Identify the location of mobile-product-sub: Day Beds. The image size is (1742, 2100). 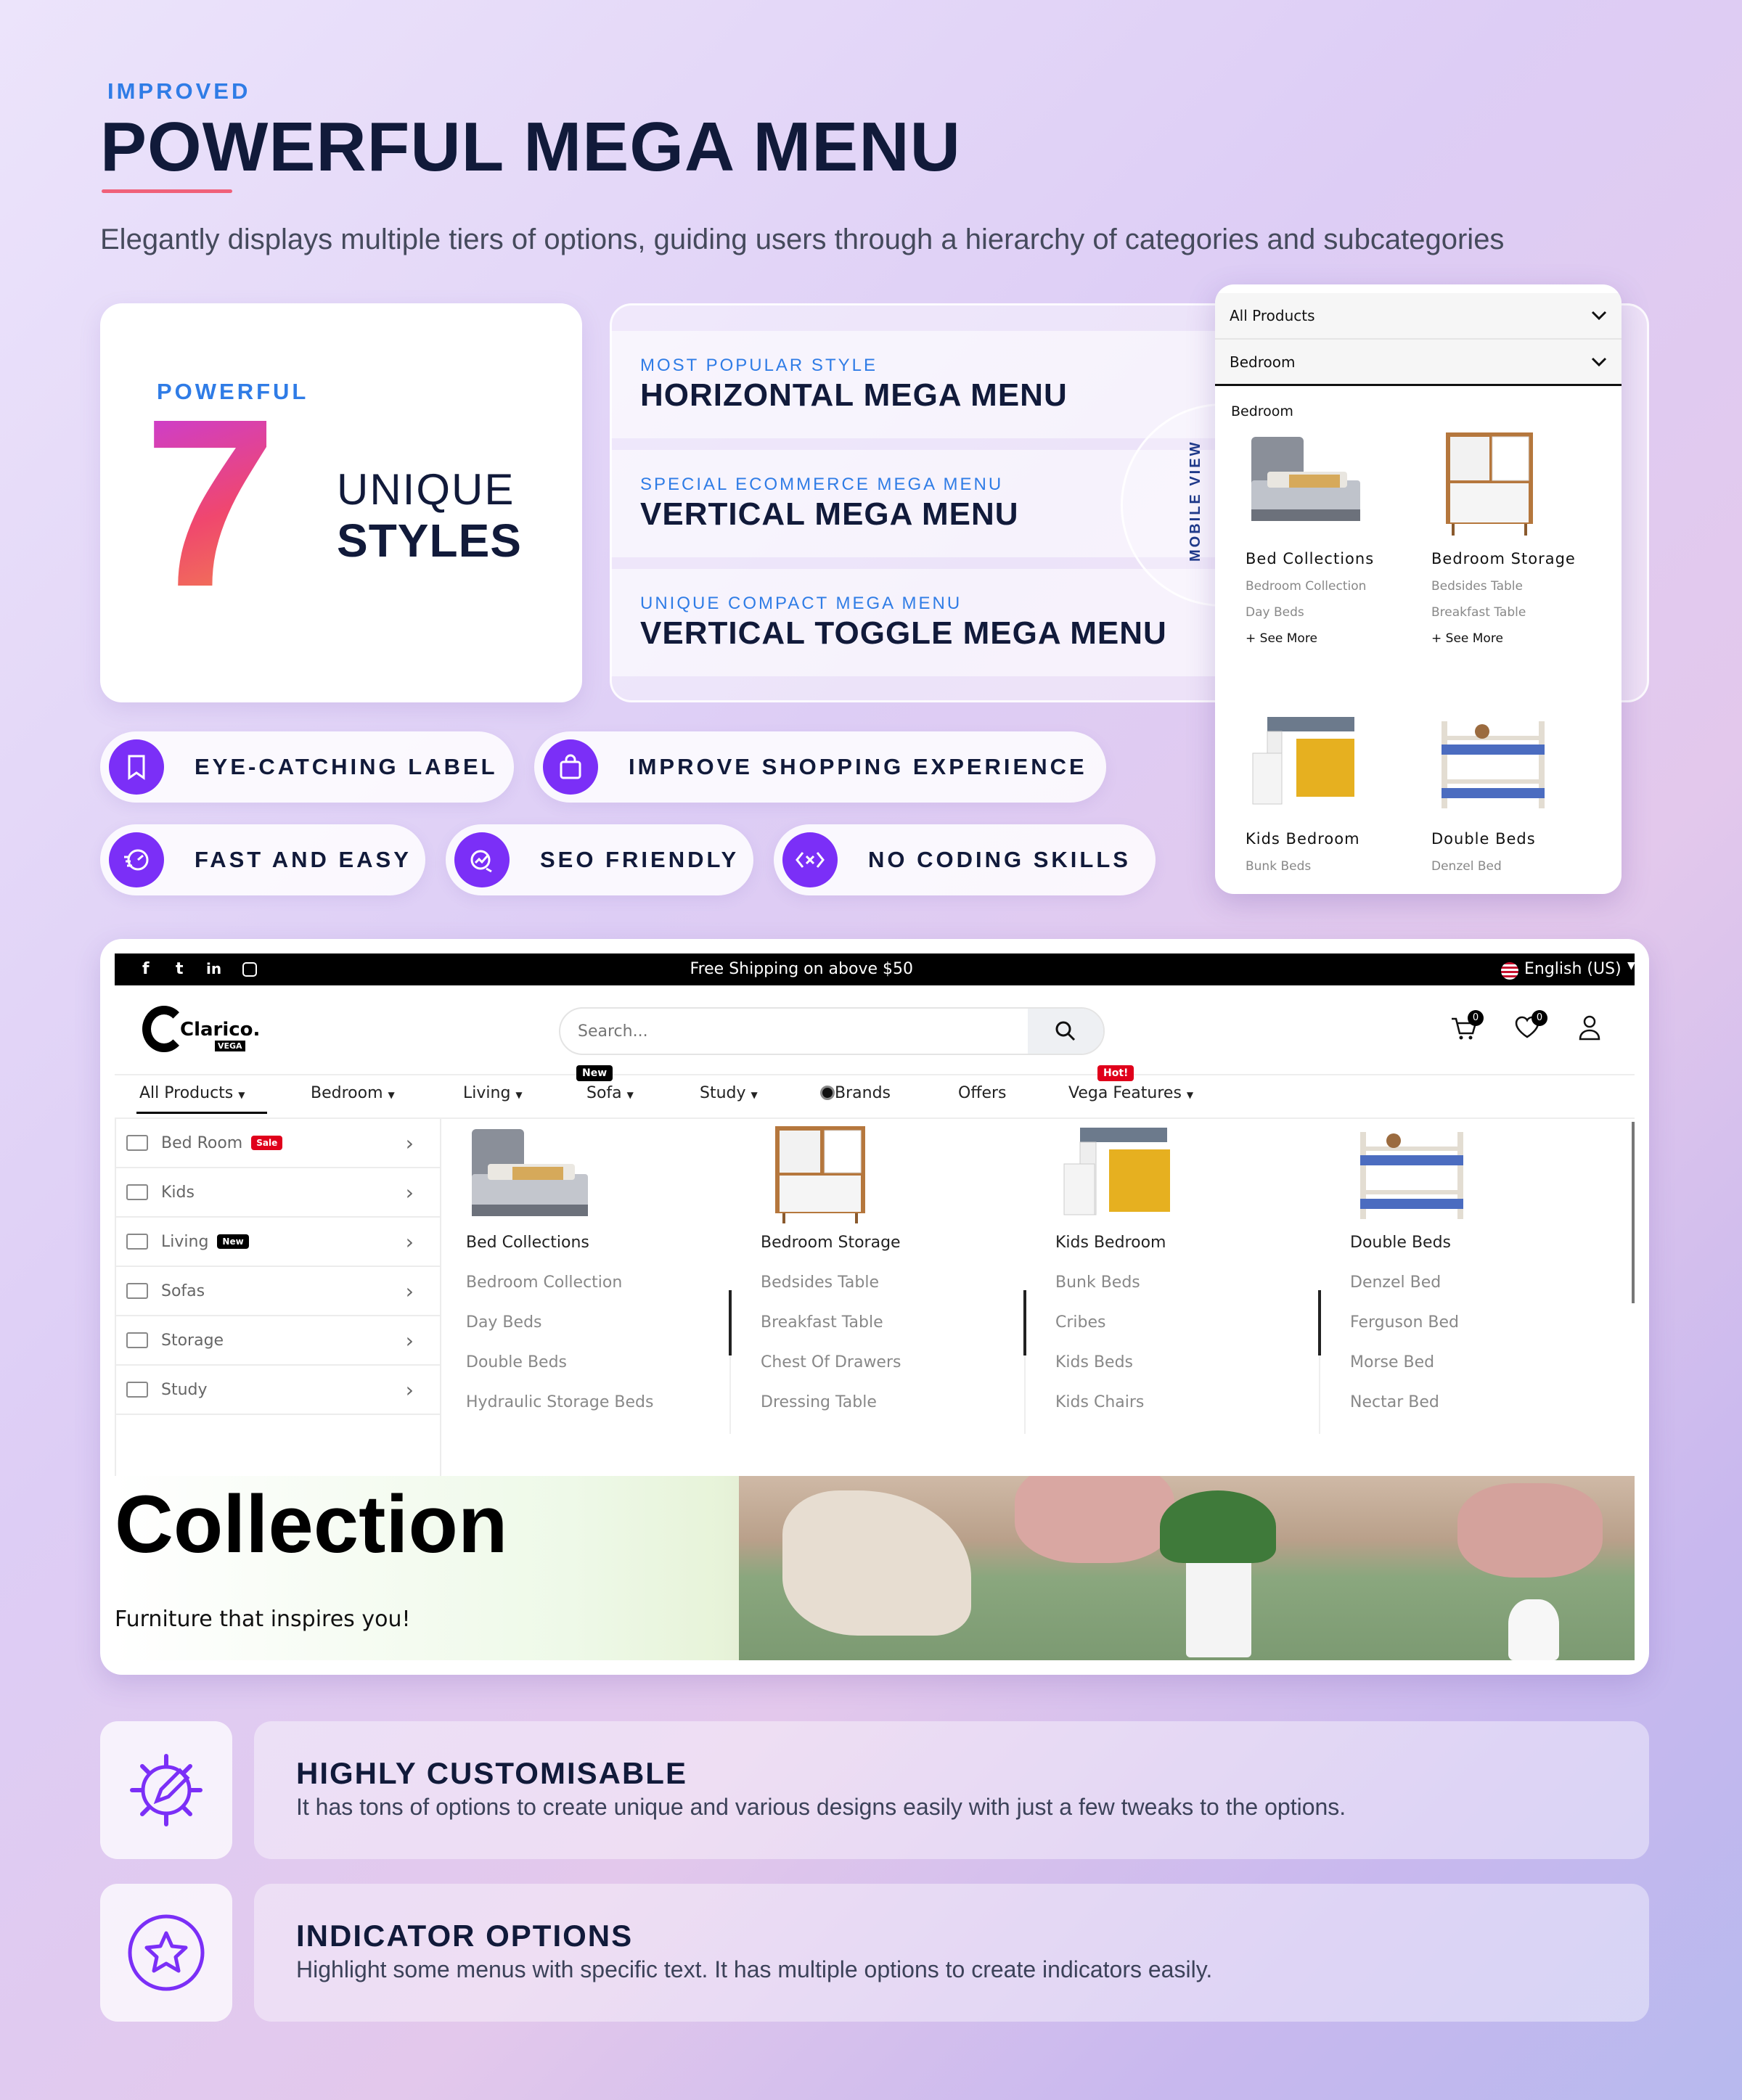
(1326, 612).